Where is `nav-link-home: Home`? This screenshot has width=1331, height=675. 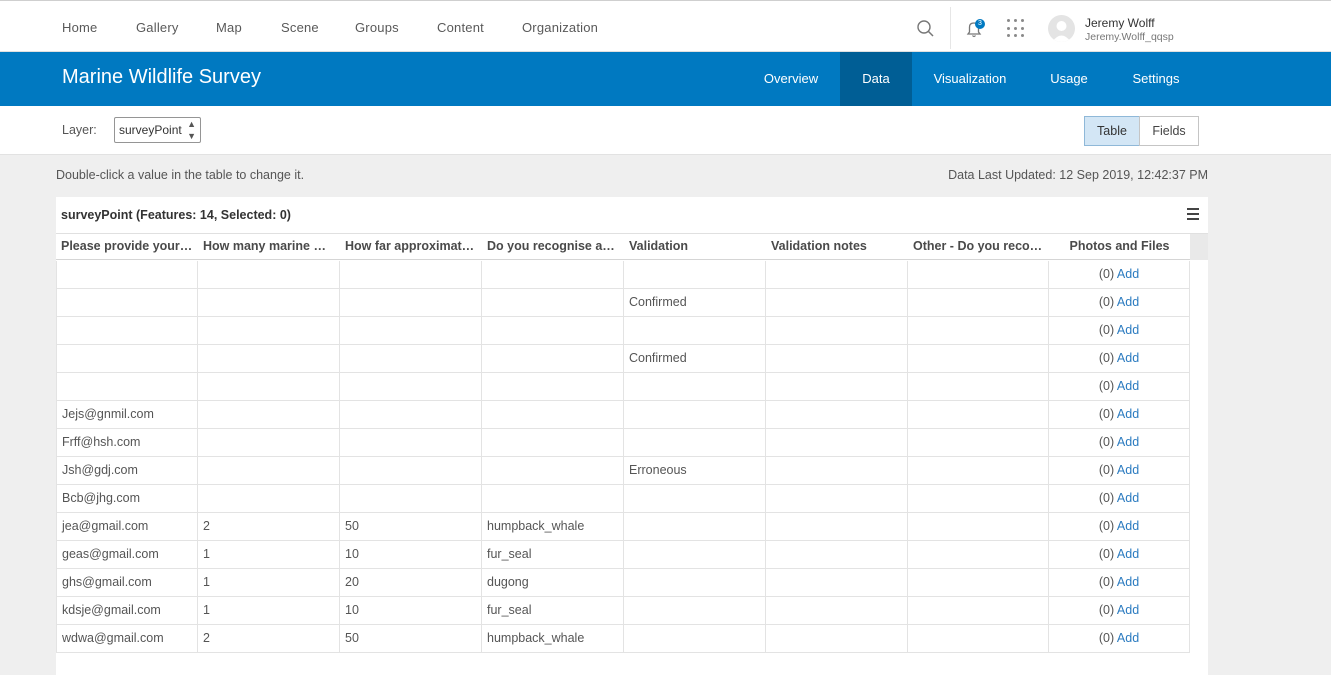
nav-link-home: Home is located at coordinates (79, 27).